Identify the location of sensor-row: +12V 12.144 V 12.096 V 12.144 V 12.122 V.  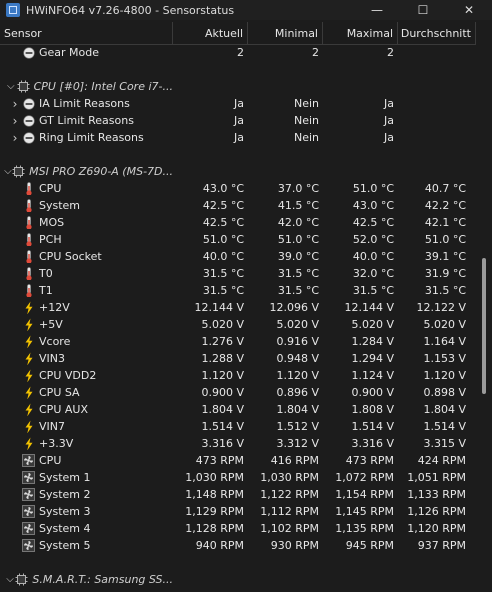
(238, 307).